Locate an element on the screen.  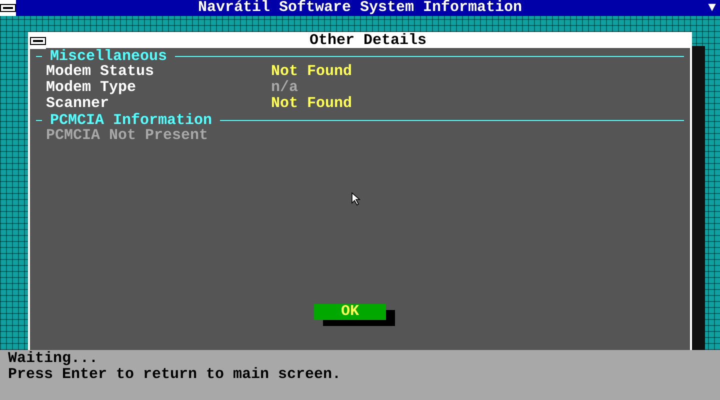
section-heading: PCMCIA Information is located at coordinates (131, 120).